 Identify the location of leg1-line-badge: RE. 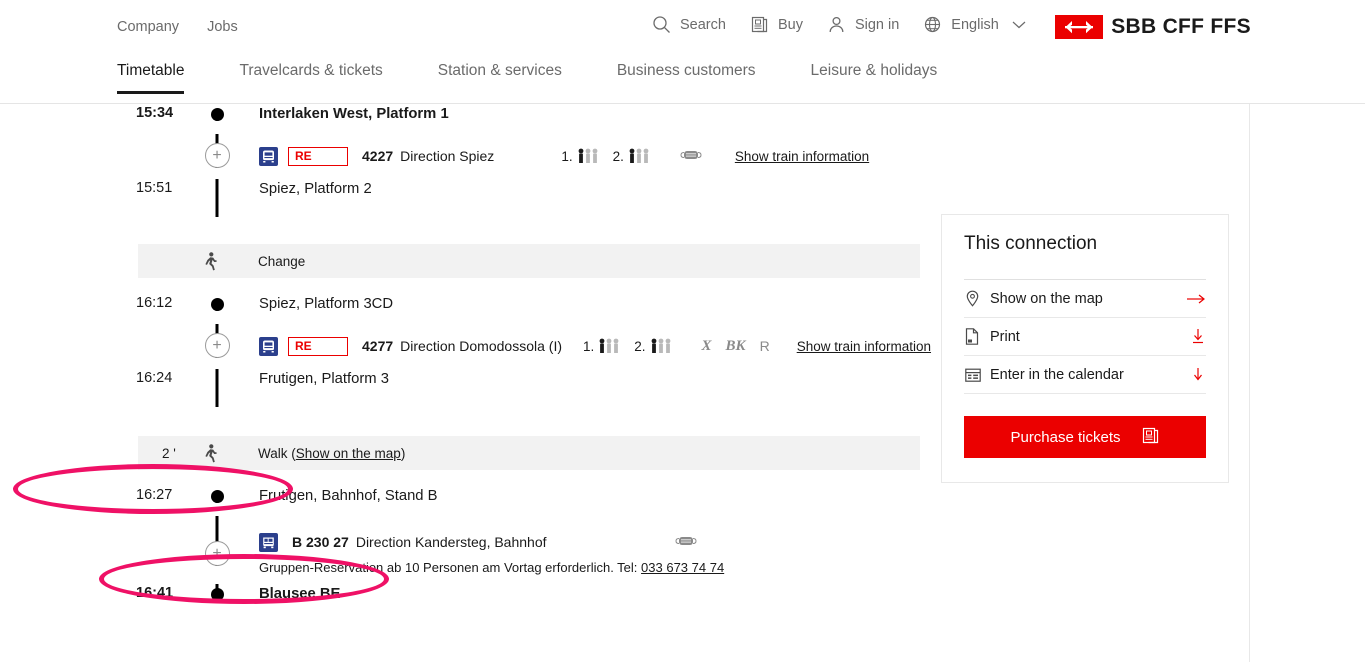
(318, 156).